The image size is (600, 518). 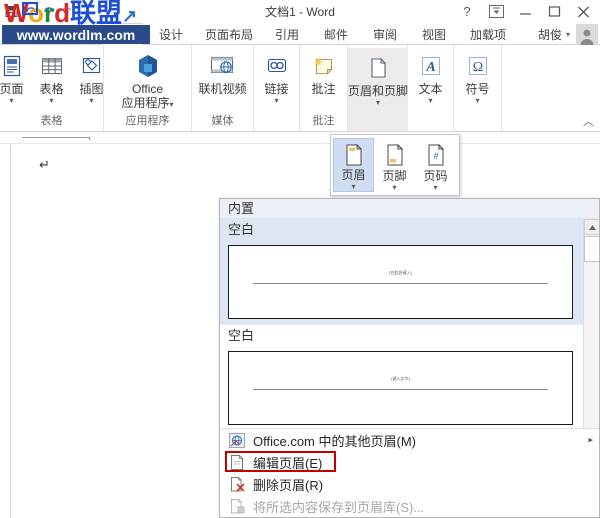 I want to click on ribbon-button-office-apps: Office 应用程序▾, so click(x=148, y=79).